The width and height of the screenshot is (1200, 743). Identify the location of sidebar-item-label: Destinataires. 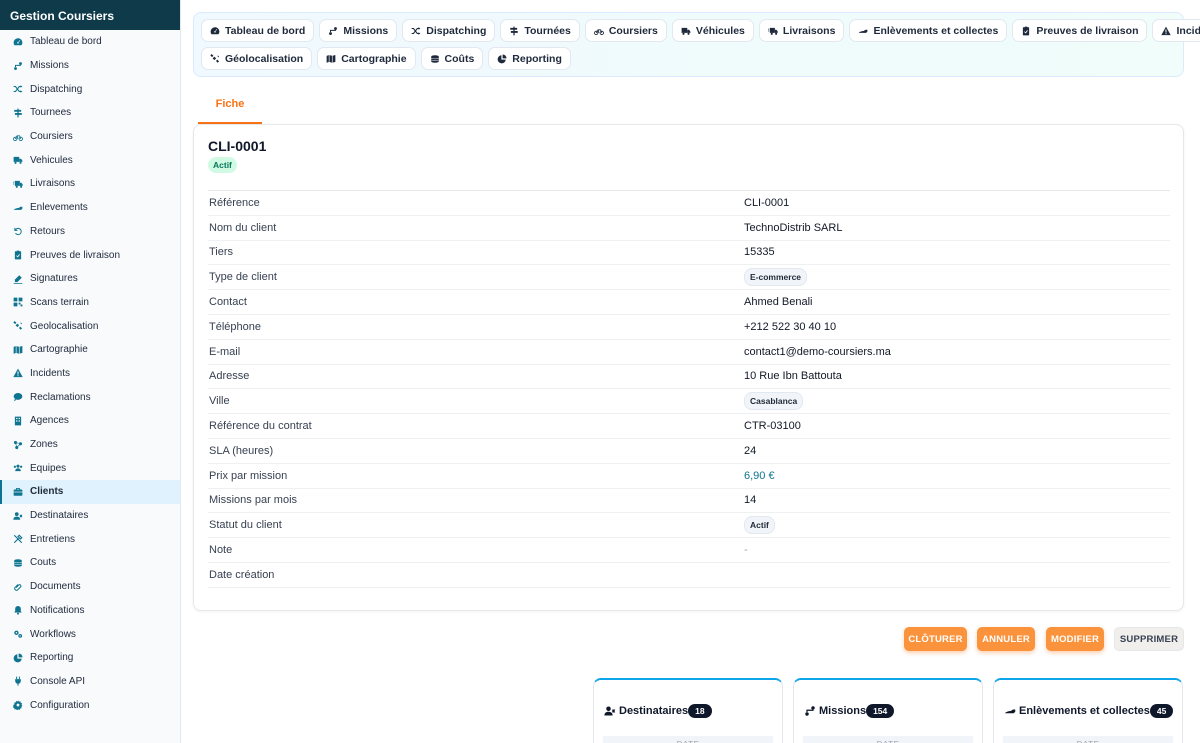
(59, 516).